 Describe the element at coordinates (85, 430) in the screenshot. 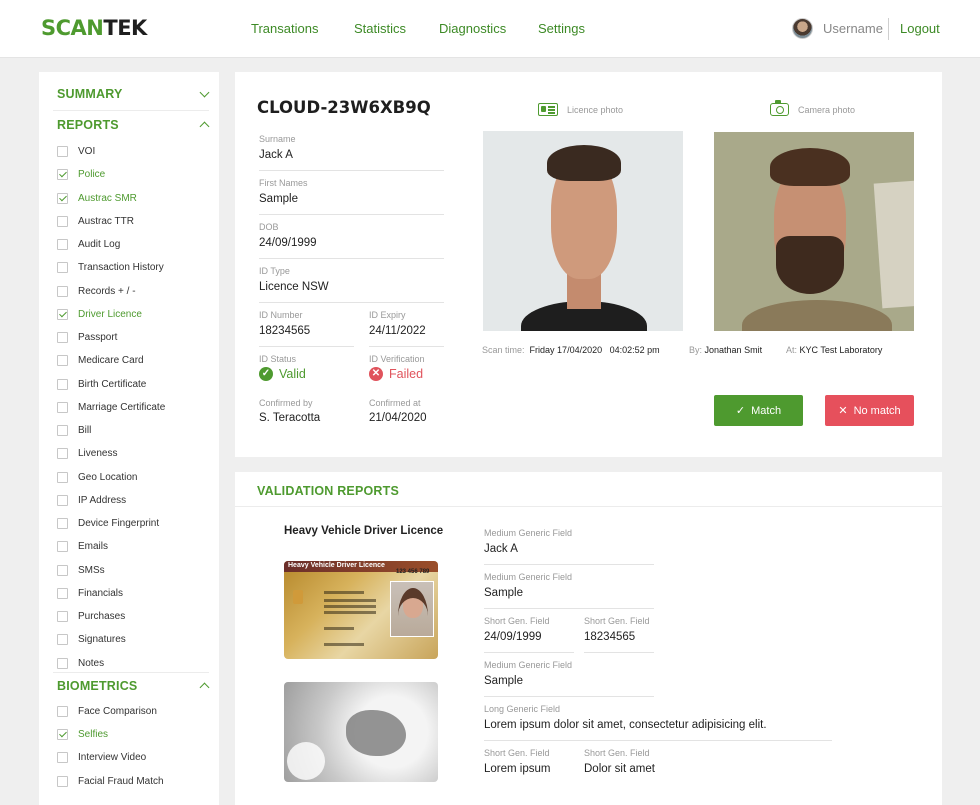

I see `sidebar-item-label: Bill` at that location.